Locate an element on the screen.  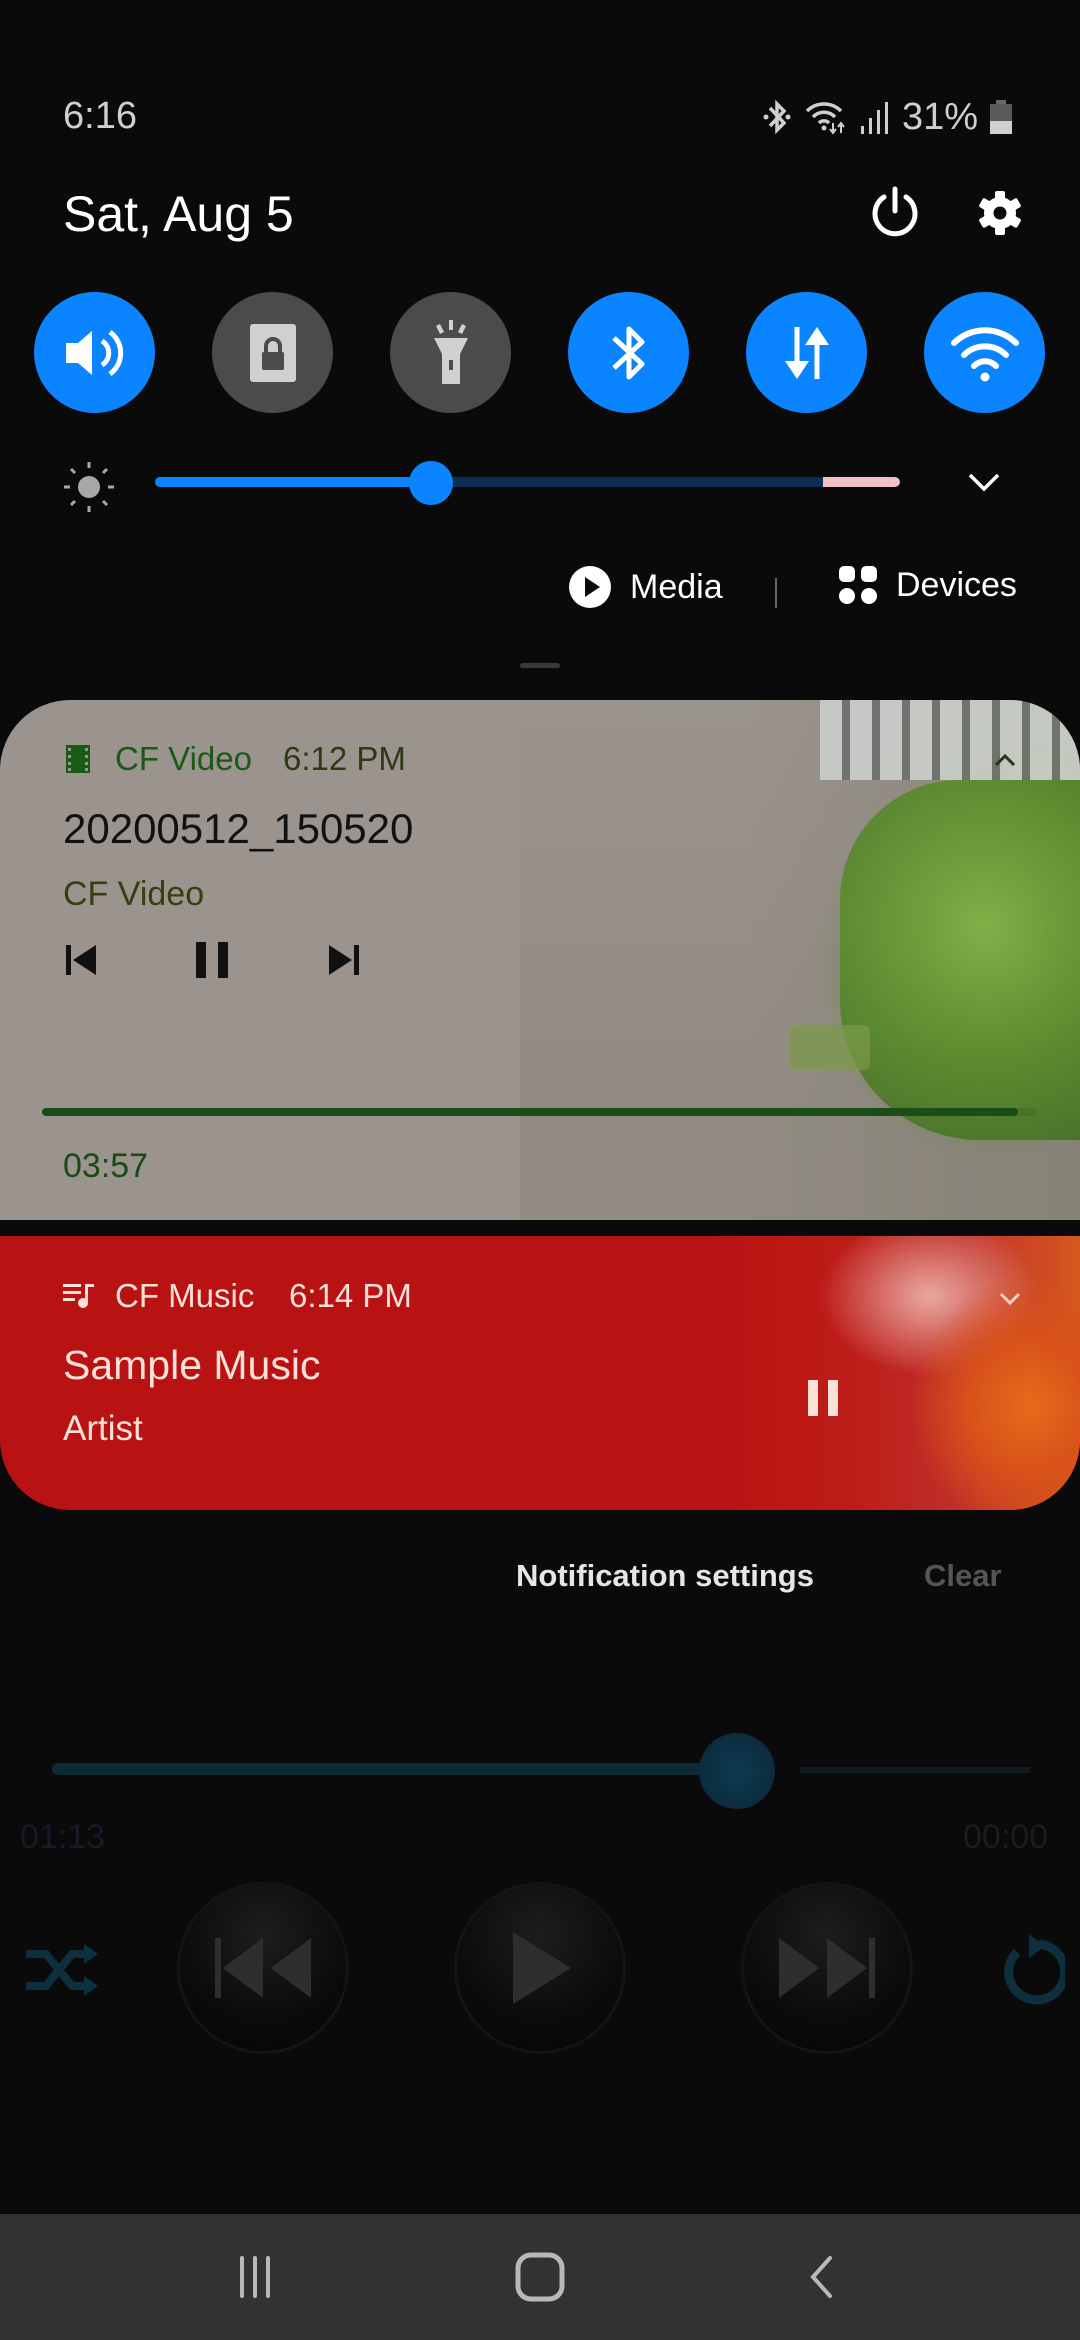
brightness-slider is located at coordinates (527, 482).